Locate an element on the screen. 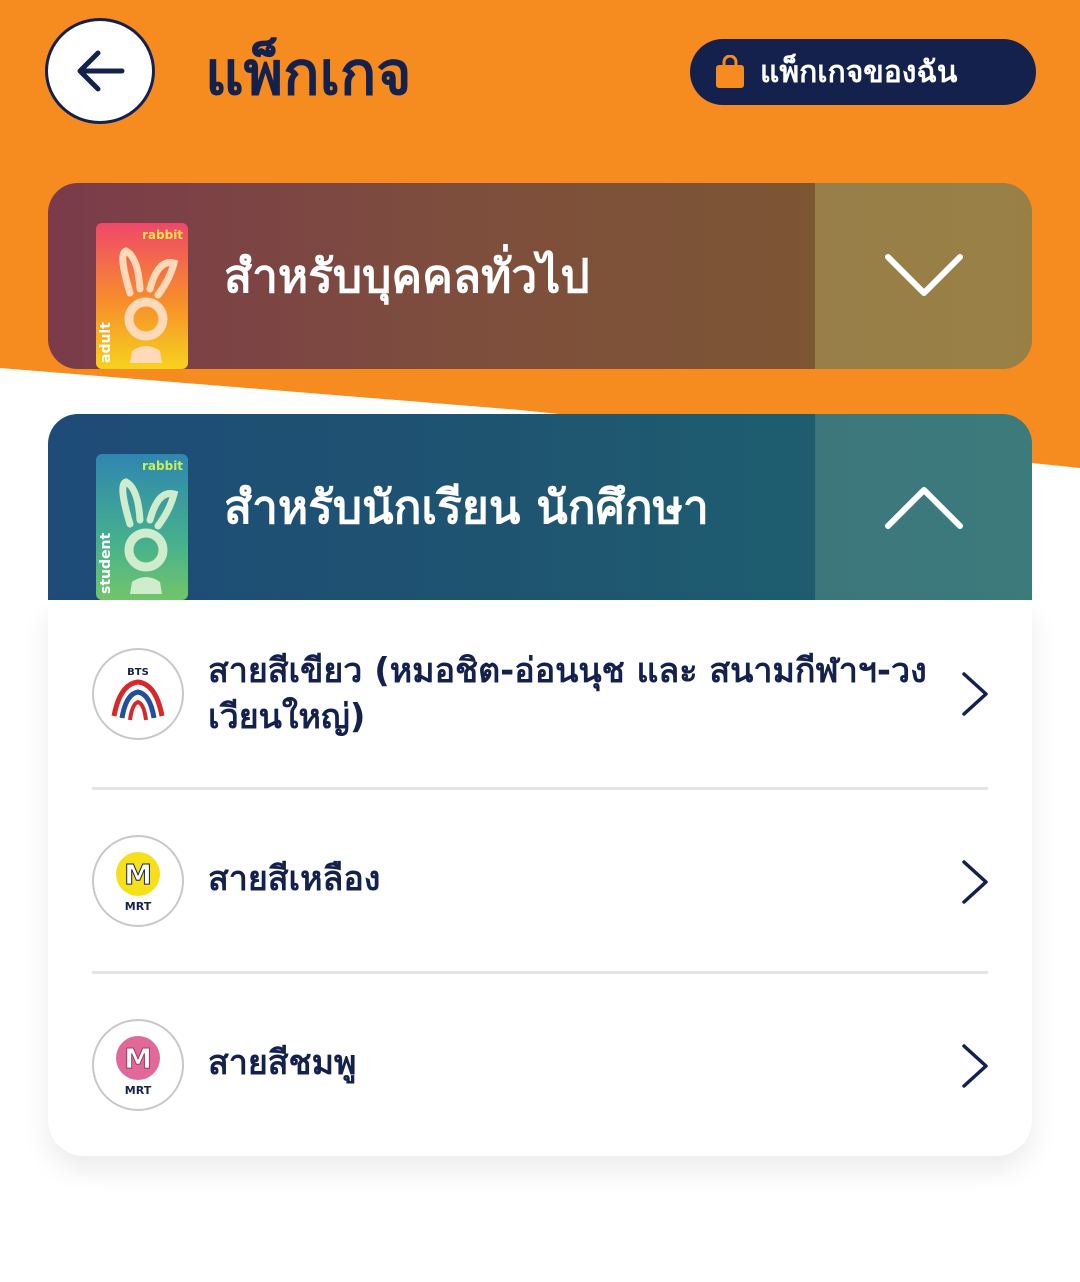 The width and height of the screenshot is (1080, 1282). mrt-pink-icon: M MRT is located at coordinates (138, 1066).